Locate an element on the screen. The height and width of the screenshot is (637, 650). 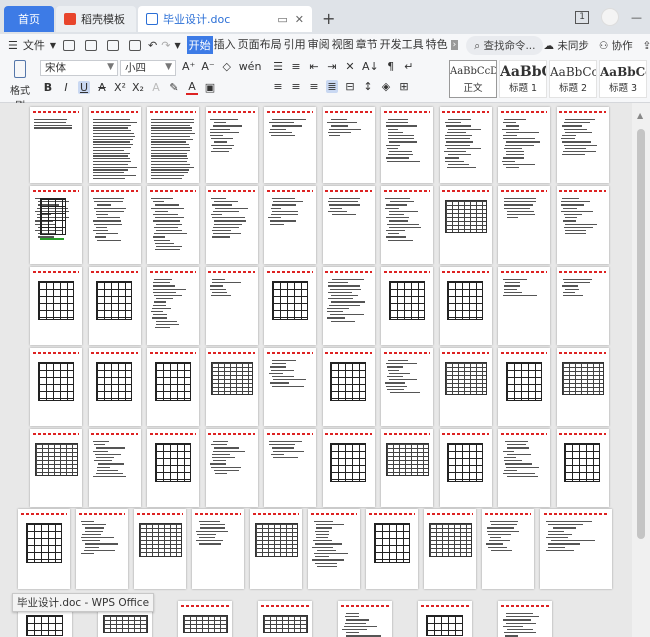
menu-file: 文件 is located at coordinates (34, 45).